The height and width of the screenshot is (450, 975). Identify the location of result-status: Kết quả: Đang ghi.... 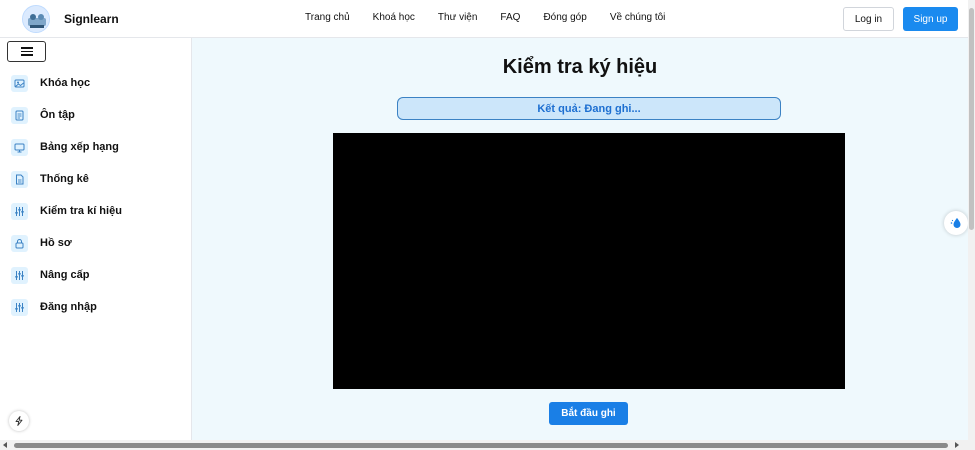
(589, 108).